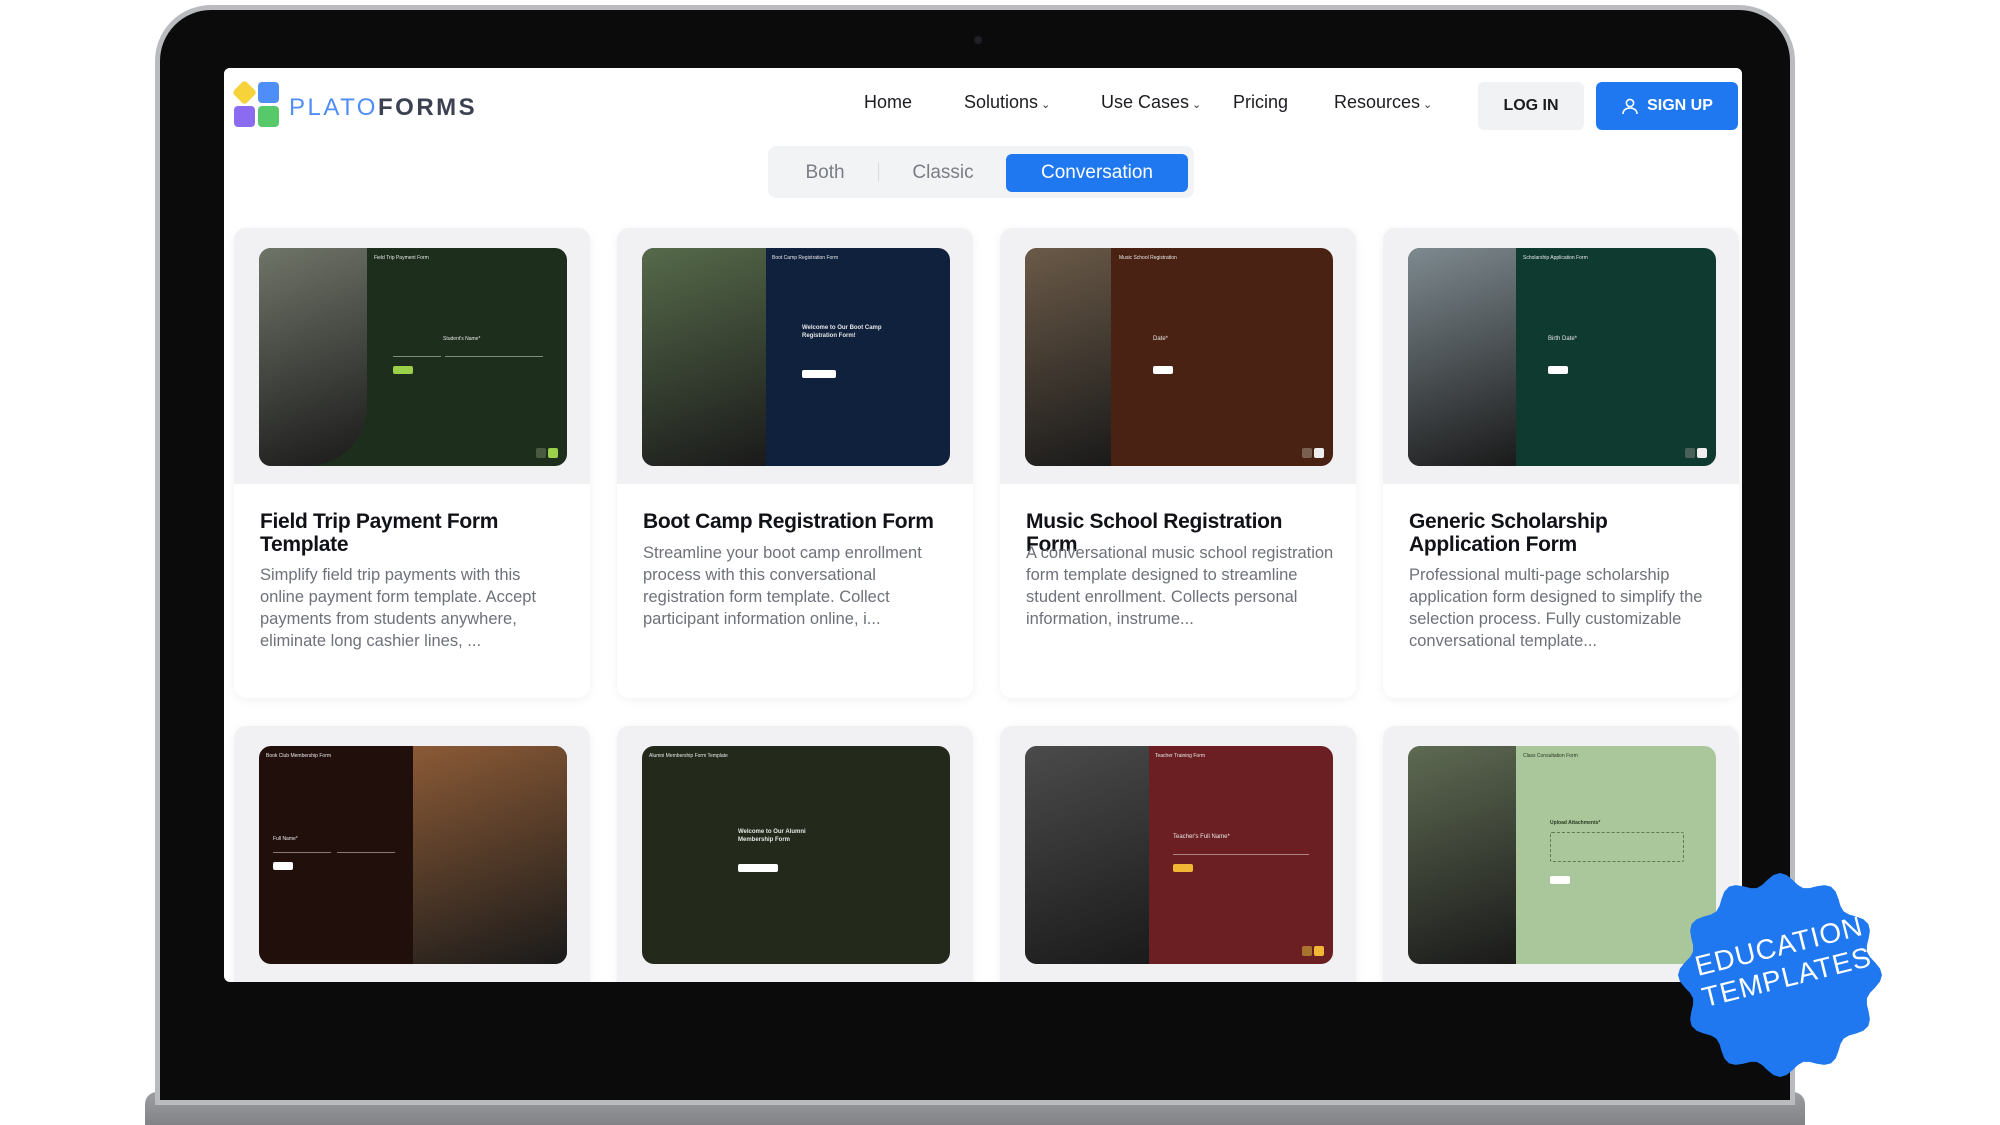 This screenshot has width=2000, height=1125. What do you see at coordinates (383, 108) in the screenshot?
I see `brand-name: PLATOFORMS` at bounding box center [383, 108].